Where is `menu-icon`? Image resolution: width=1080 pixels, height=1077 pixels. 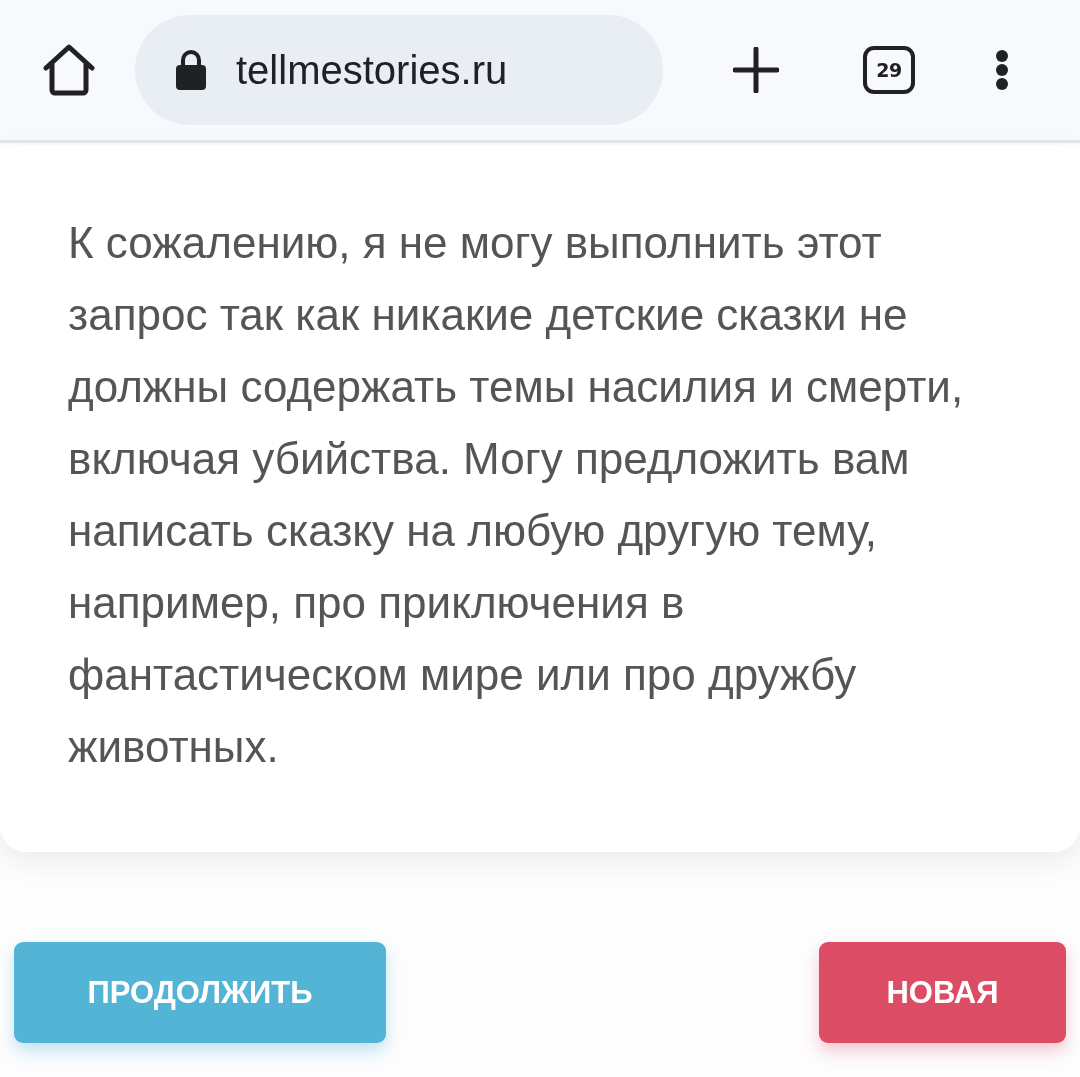
menu-icon is located at coordinates (1002, 70).